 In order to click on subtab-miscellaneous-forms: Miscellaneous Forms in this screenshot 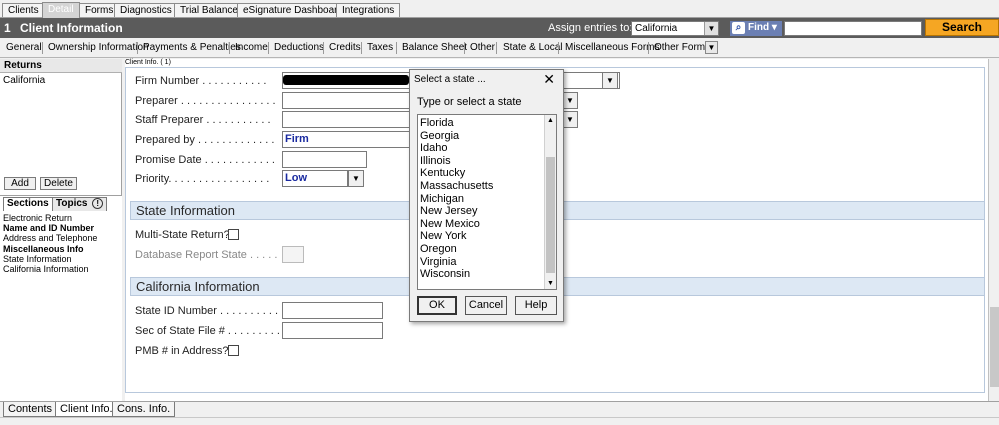, I will do `click(612, 47)`.